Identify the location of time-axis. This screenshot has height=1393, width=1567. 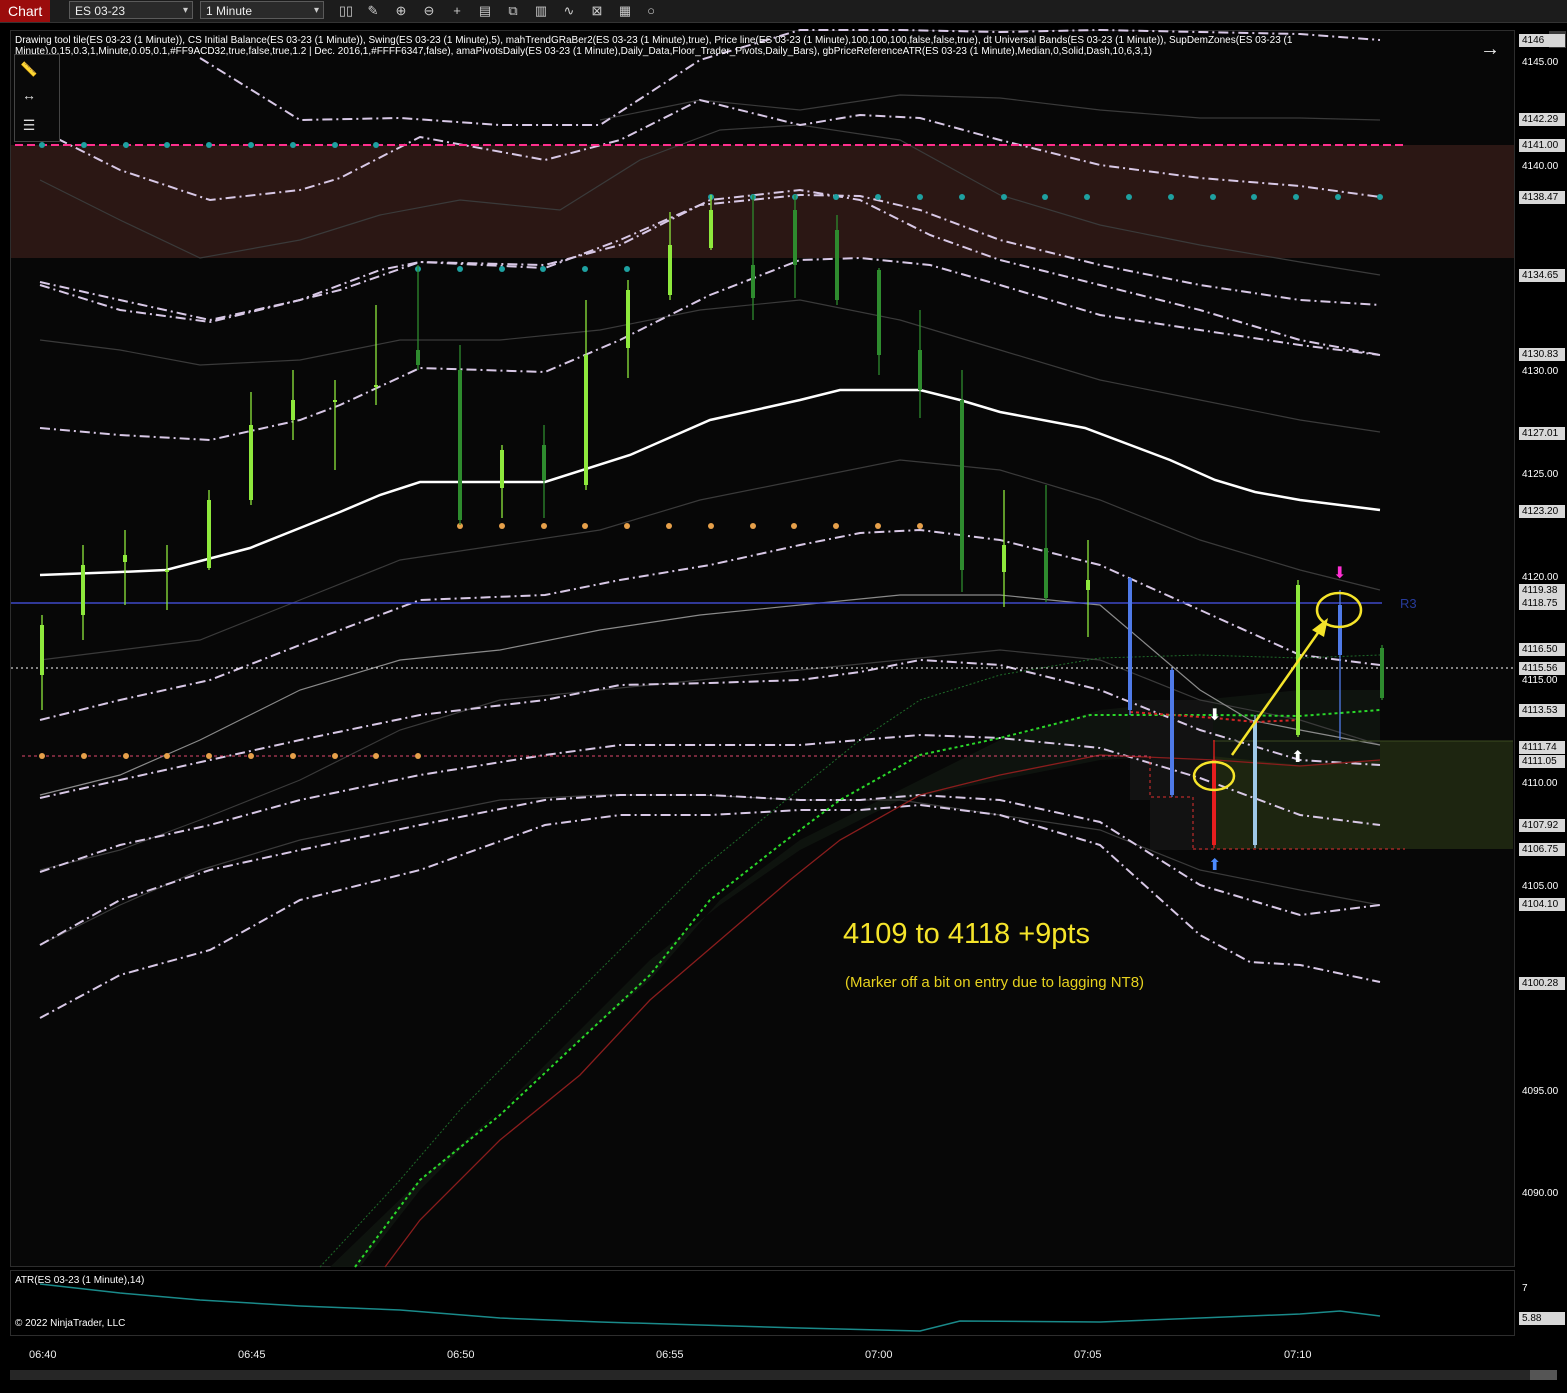
(783, 1353).